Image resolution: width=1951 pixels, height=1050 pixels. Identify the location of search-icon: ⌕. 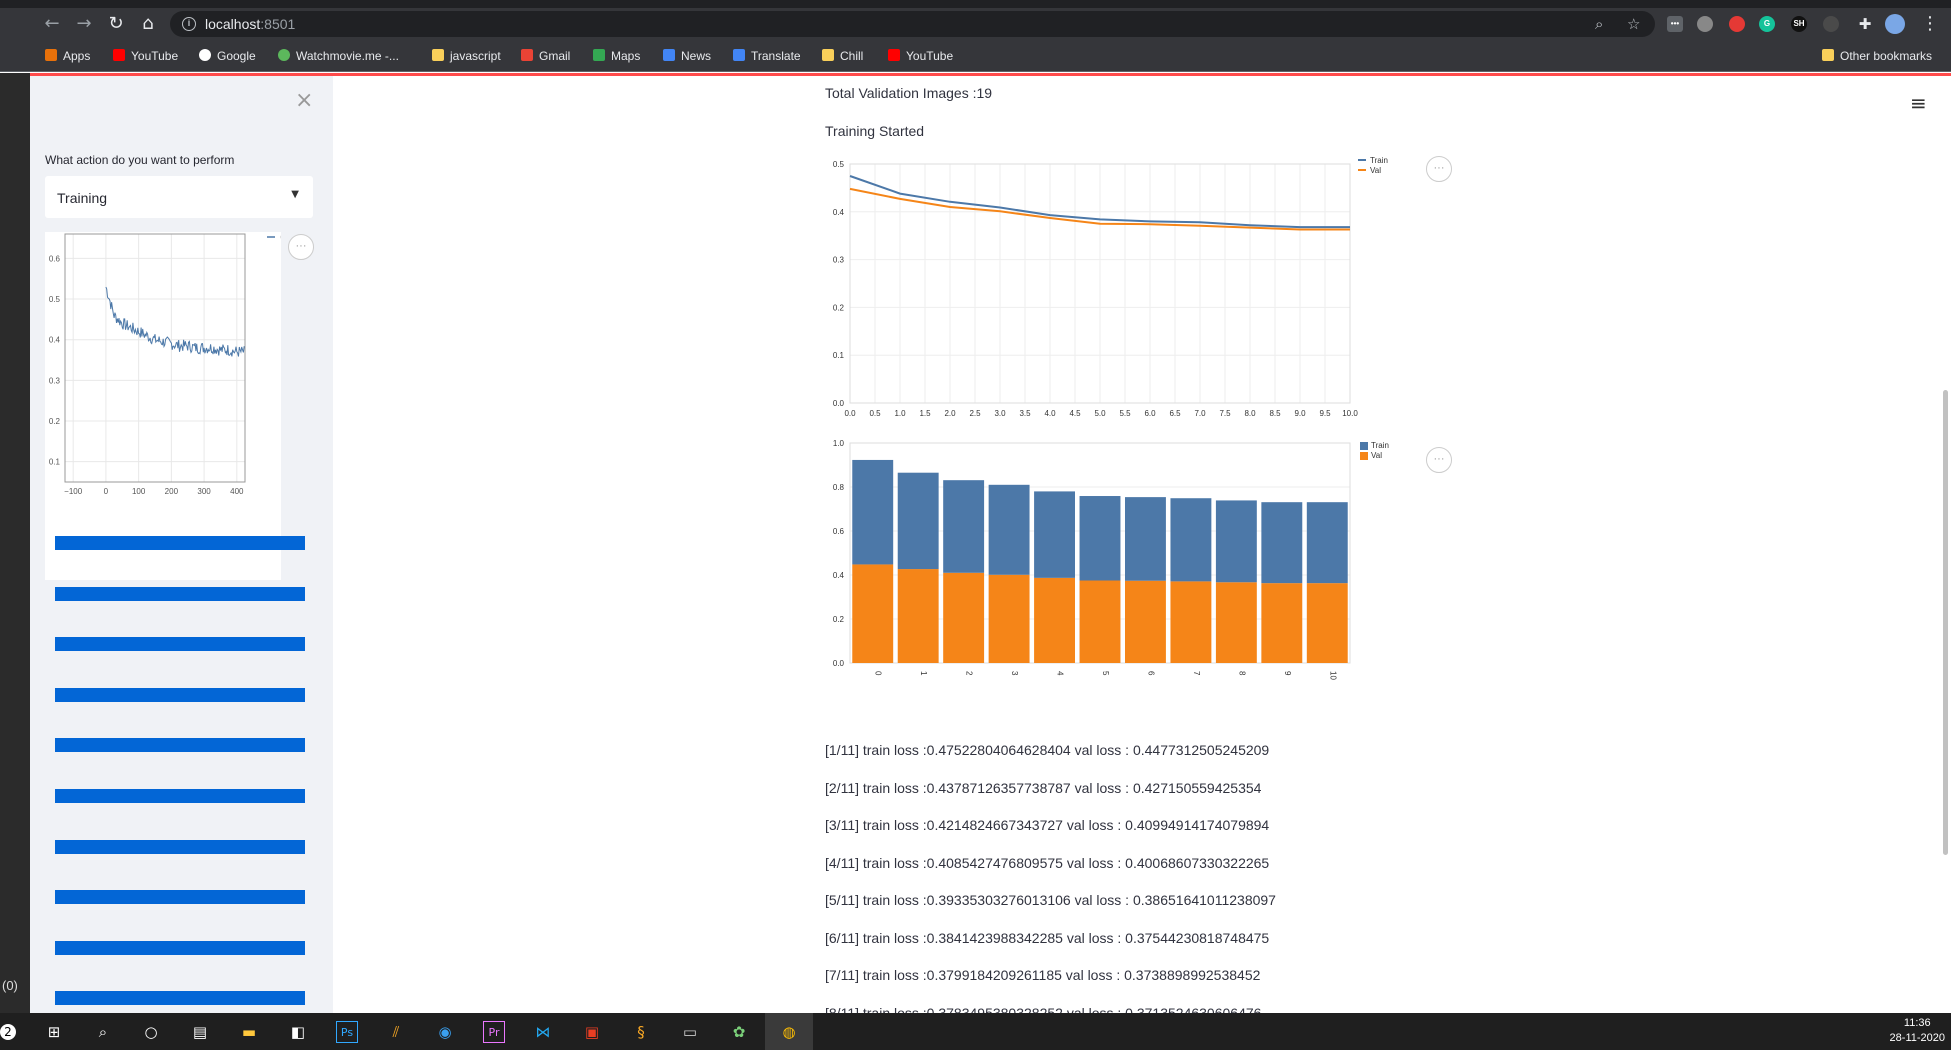
(103, 1032).